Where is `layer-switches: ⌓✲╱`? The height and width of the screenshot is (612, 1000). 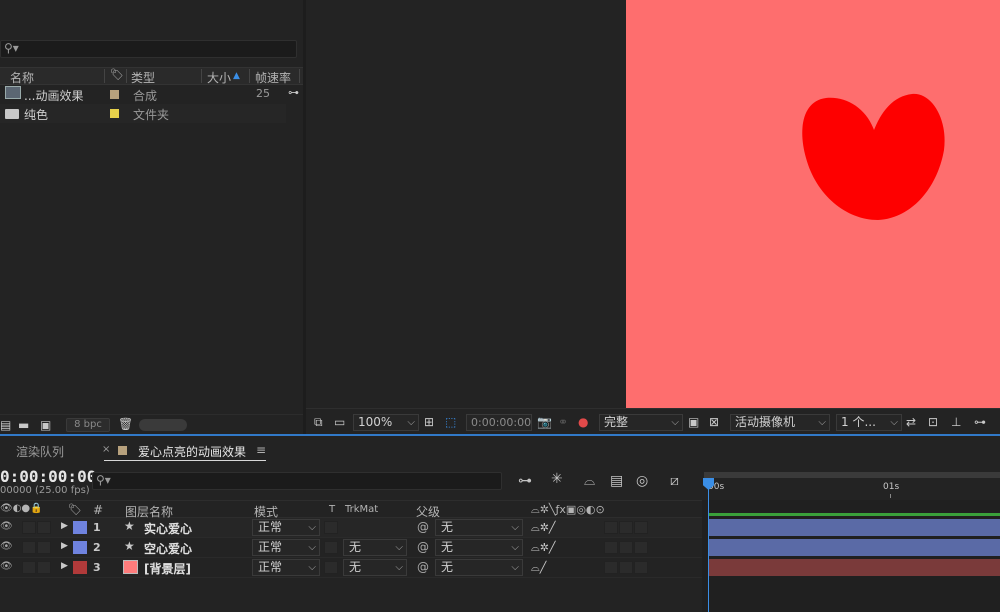 layer-switches: ⌓✲╱ is located at coordinates (543, 548).